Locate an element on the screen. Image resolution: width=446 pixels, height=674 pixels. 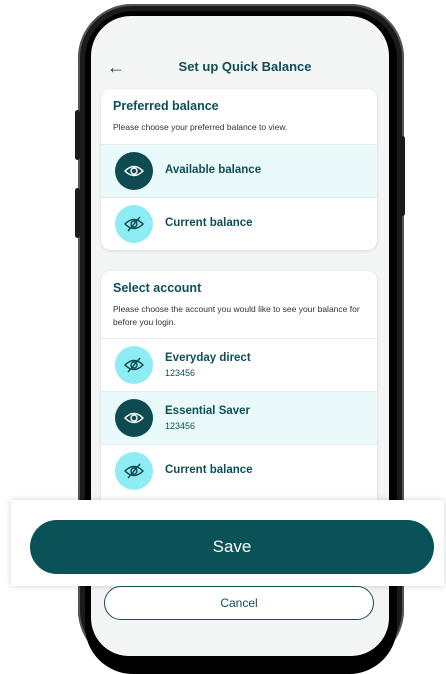
account-item-everyday-direct: Everyday direct 123456 is located at coordinates (239, 364).